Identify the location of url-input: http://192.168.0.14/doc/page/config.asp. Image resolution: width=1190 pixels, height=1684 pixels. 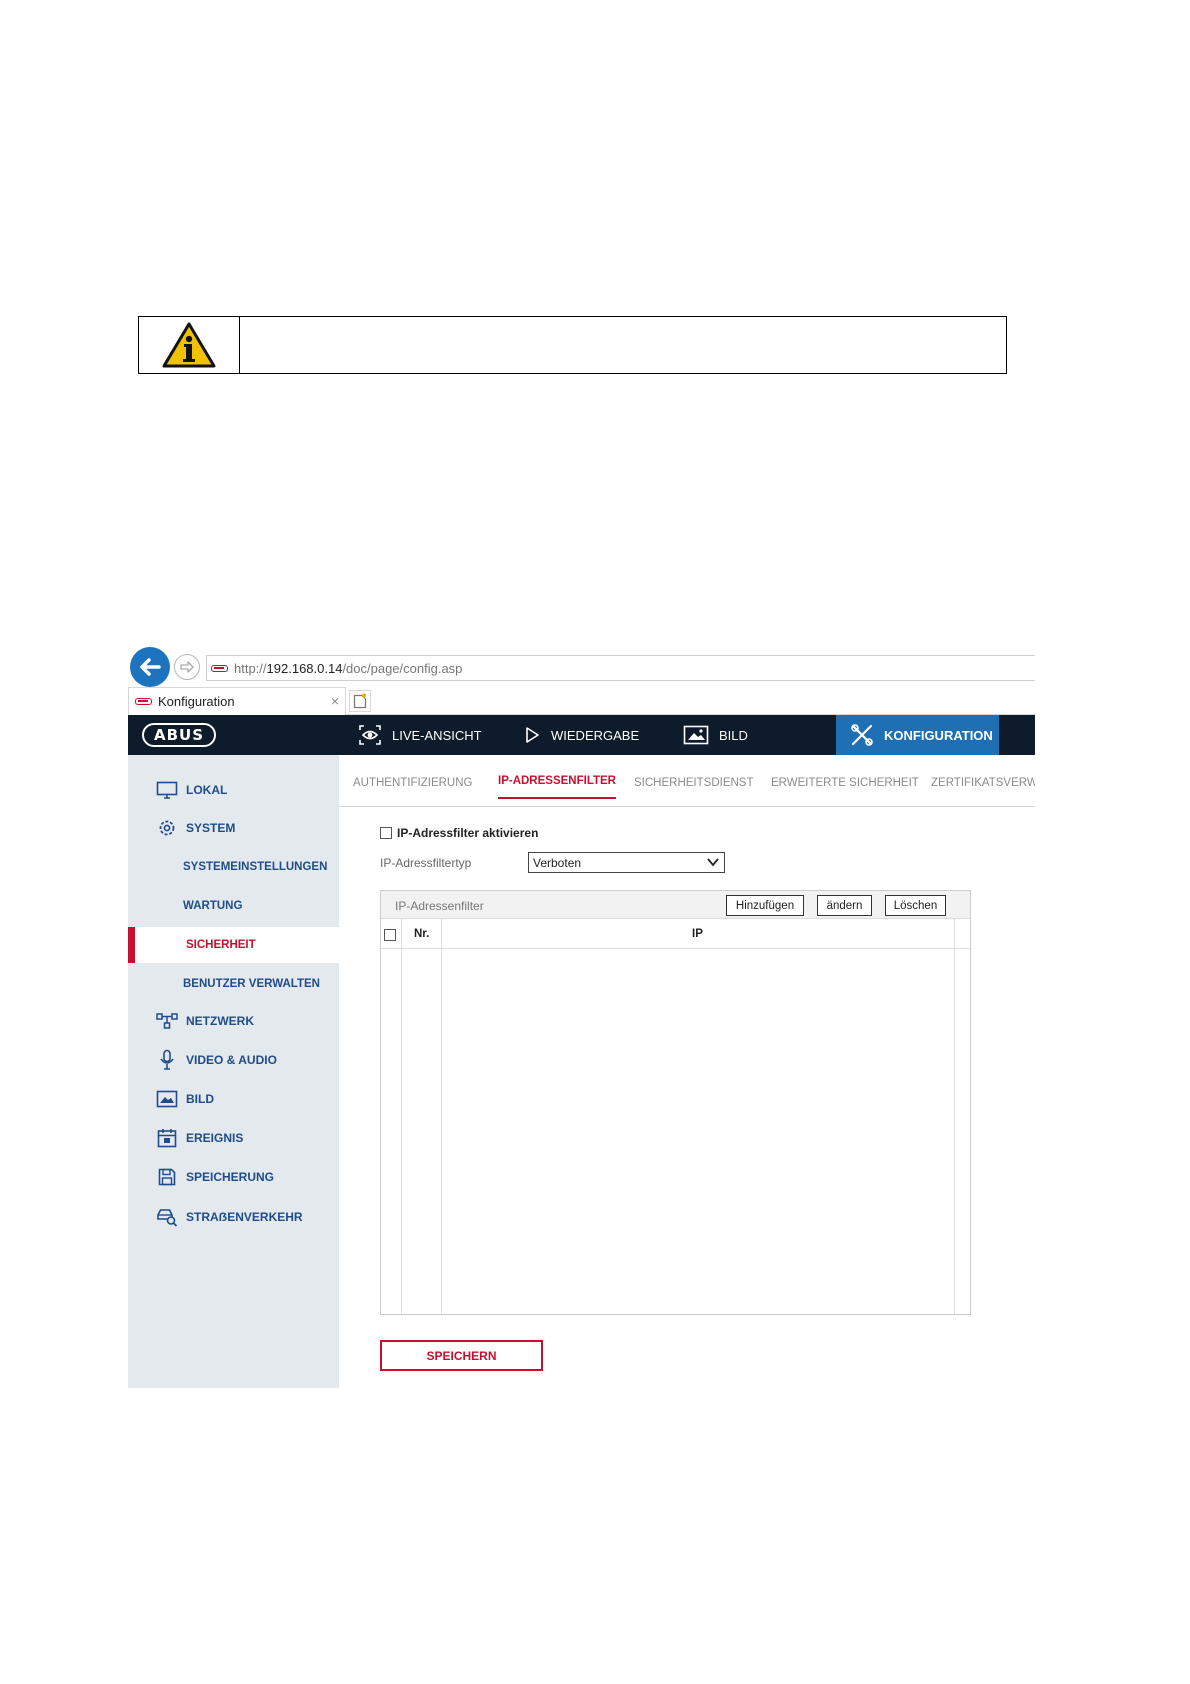
(620, 668).